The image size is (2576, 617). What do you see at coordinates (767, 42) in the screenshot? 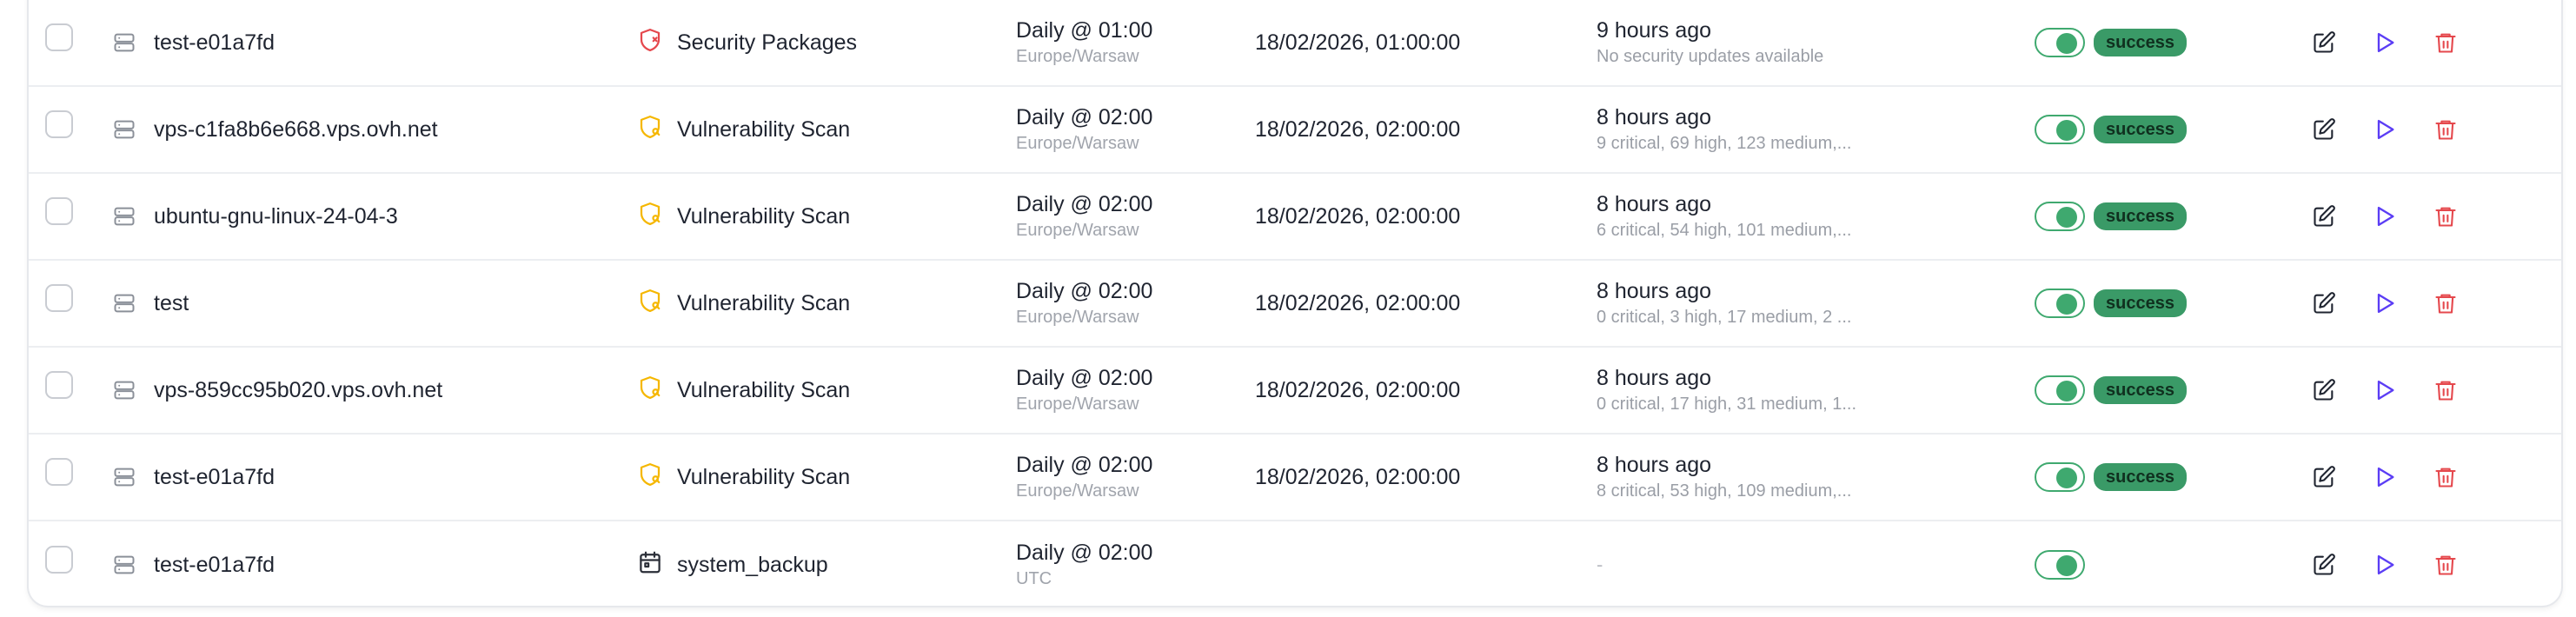
I see `task-name: Security Packages` at bounding box center [767, 42].